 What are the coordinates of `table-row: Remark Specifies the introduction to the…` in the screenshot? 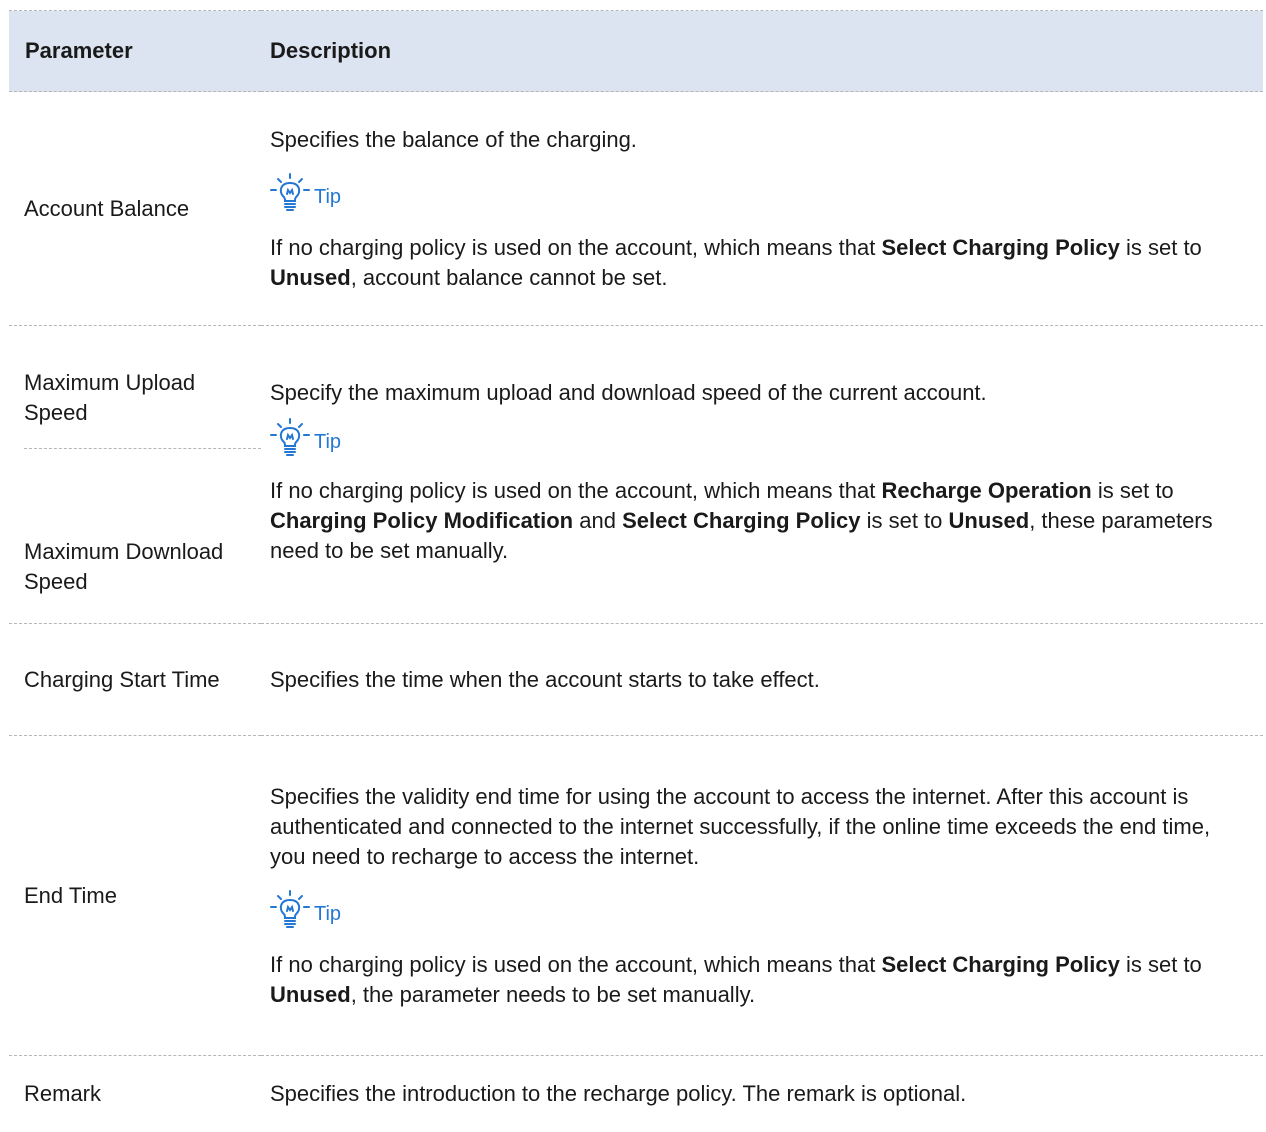 It's located at (636, 1094).